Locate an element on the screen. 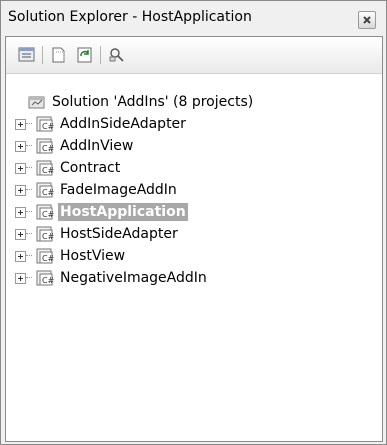  properties-icon is located at coordinates (26, 54).